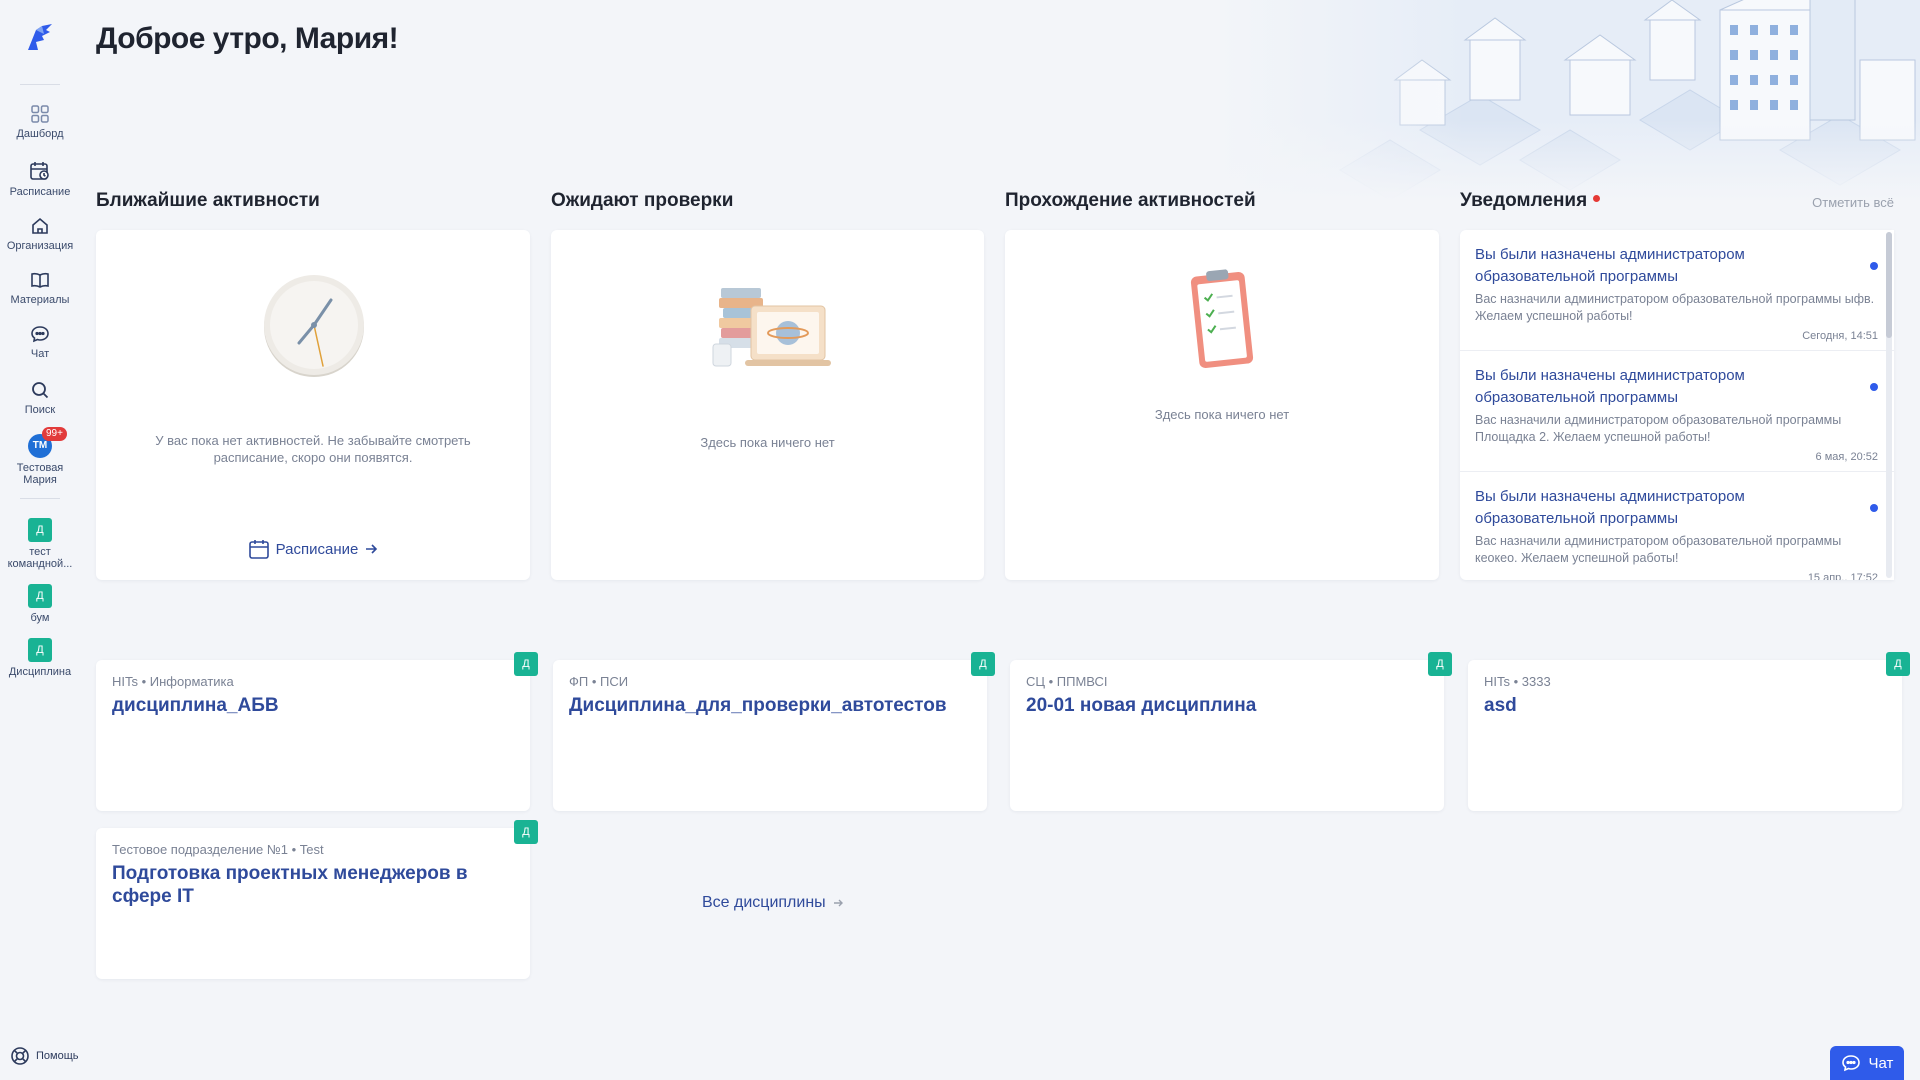 This screenshot has width=1920, height=1080. What do you see at coordinates (40, 672) in the screenshot?
I see `team-label-line1: Дисциплина` at bounding box center [40, 672].